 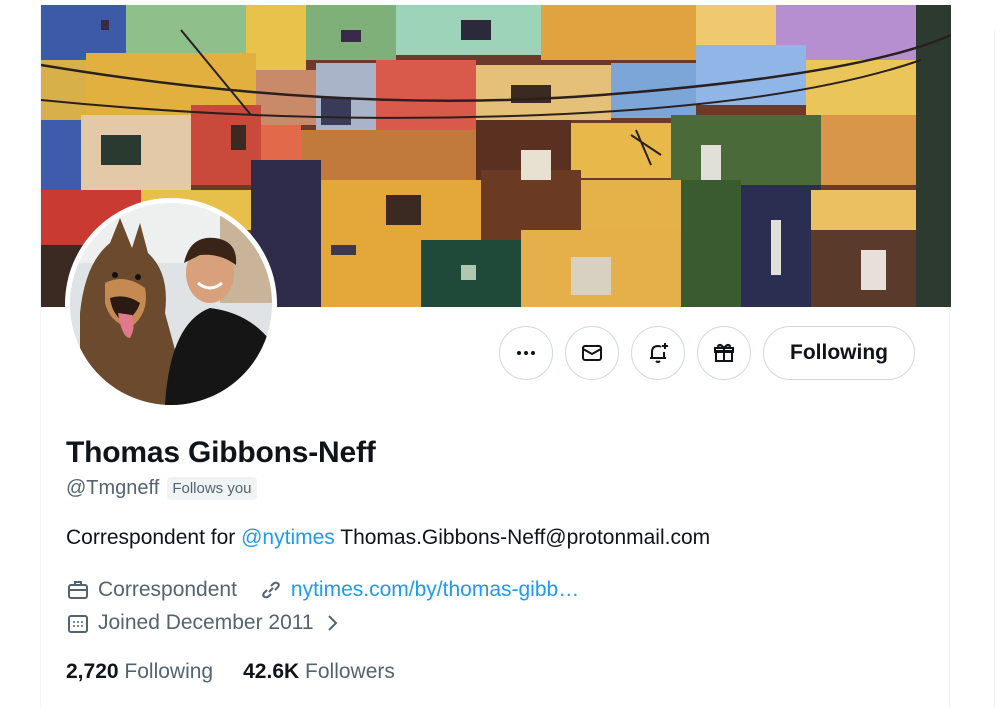 I want to click on envelope-icon, so click(x=592, y=353).